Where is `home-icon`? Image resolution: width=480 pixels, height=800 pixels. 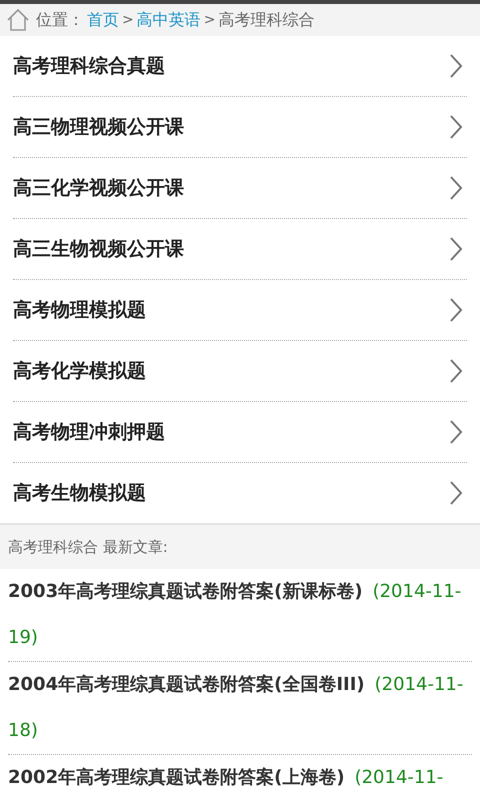
home-icon is located at coordinates (18, 20).